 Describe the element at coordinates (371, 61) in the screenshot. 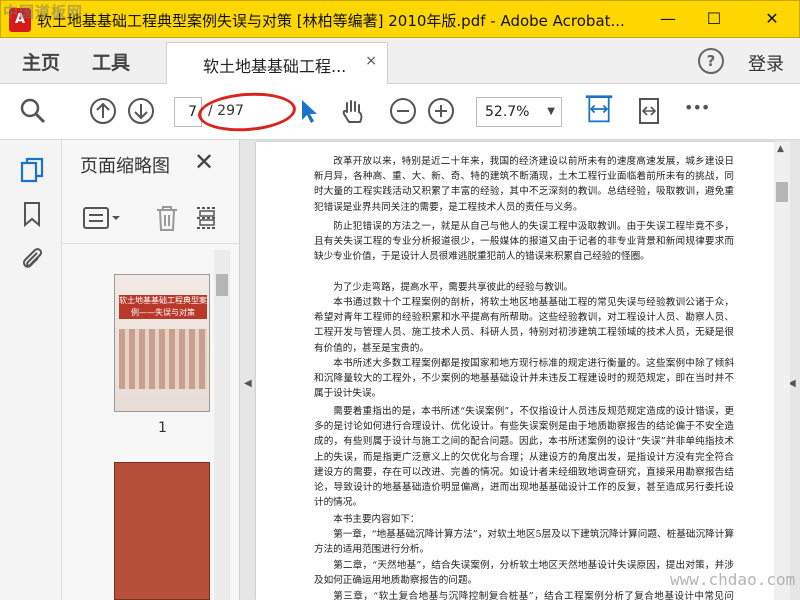

I see `tab-close-icon: ×` at that location.